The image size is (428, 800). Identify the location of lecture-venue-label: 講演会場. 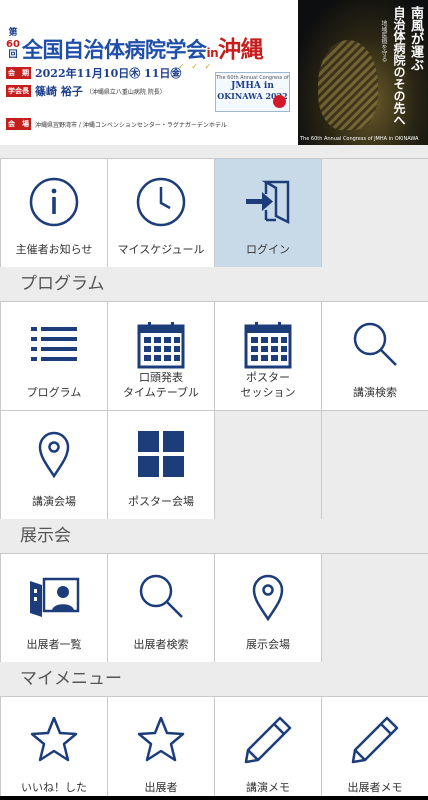
(54, 501).